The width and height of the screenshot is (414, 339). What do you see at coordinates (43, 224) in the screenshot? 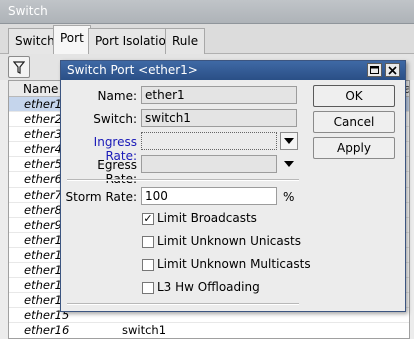
I see `port-name-cell: ether9` at bounding box center [43, 224].